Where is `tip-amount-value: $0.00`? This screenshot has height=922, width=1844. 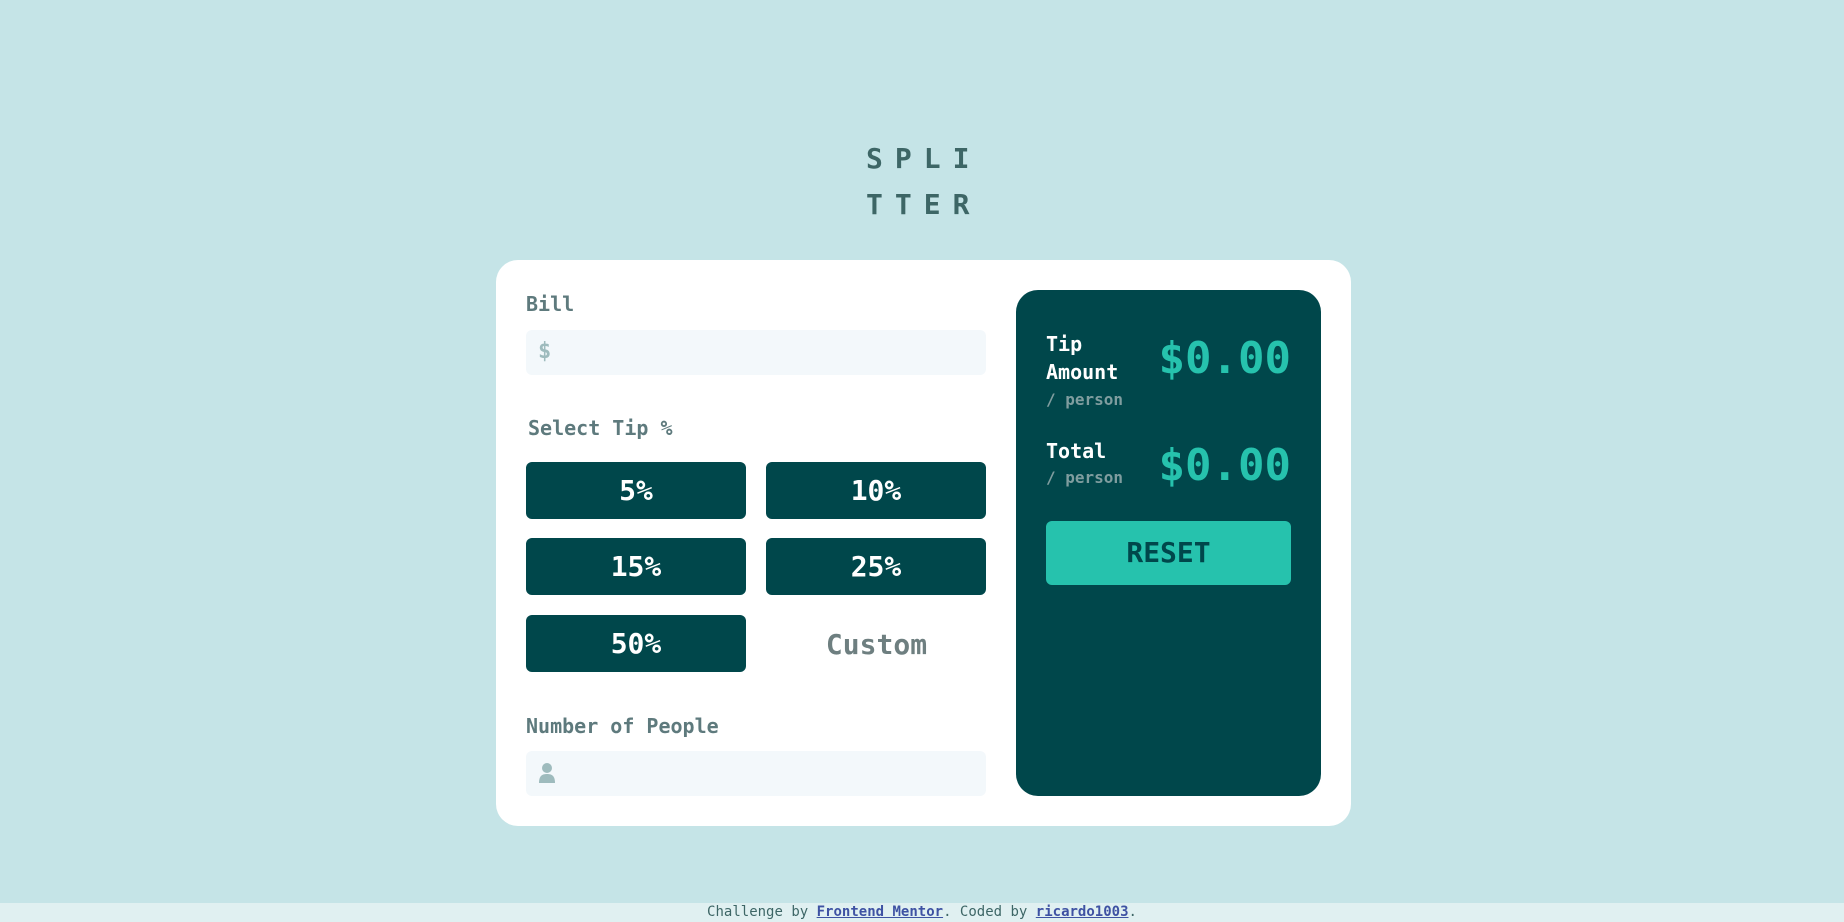
tip-amount-value: $0.00 is located at coordinates (1224, 358).